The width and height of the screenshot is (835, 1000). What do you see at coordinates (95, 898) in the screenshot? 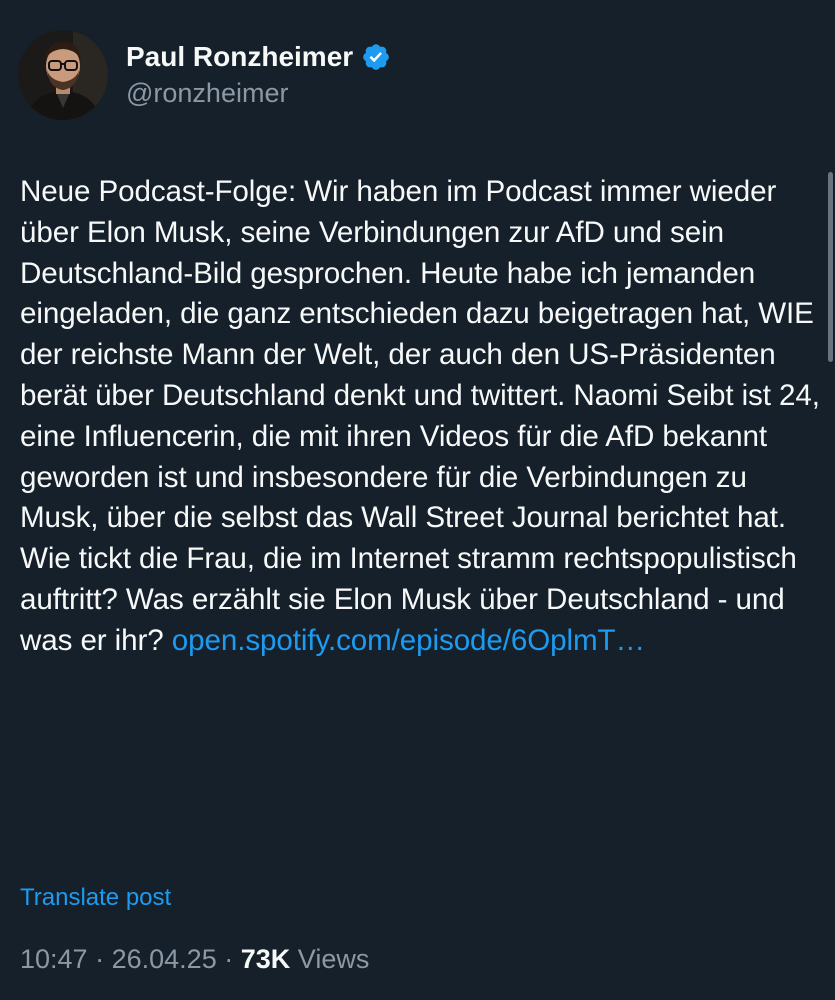
I see `translate-post-button: Translate post` at bounding box center [95, 898].